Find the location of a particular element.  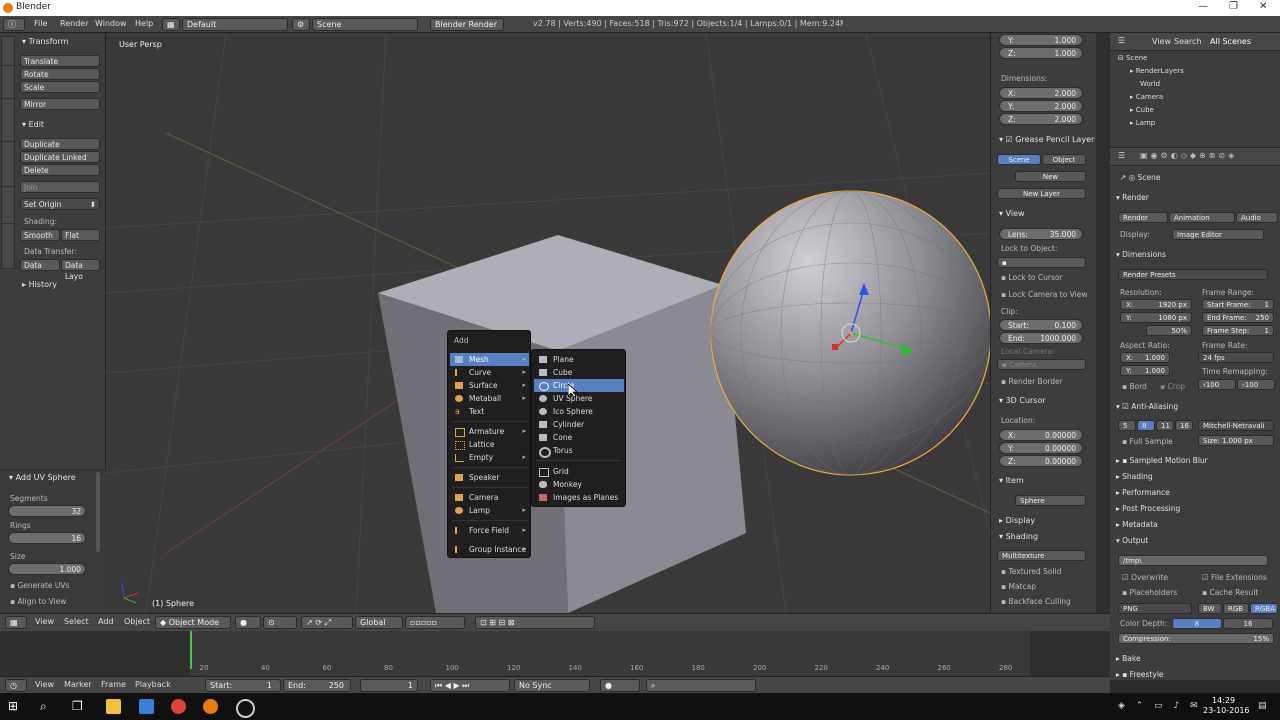

menu-file: File is located at coordinates (40, 23).